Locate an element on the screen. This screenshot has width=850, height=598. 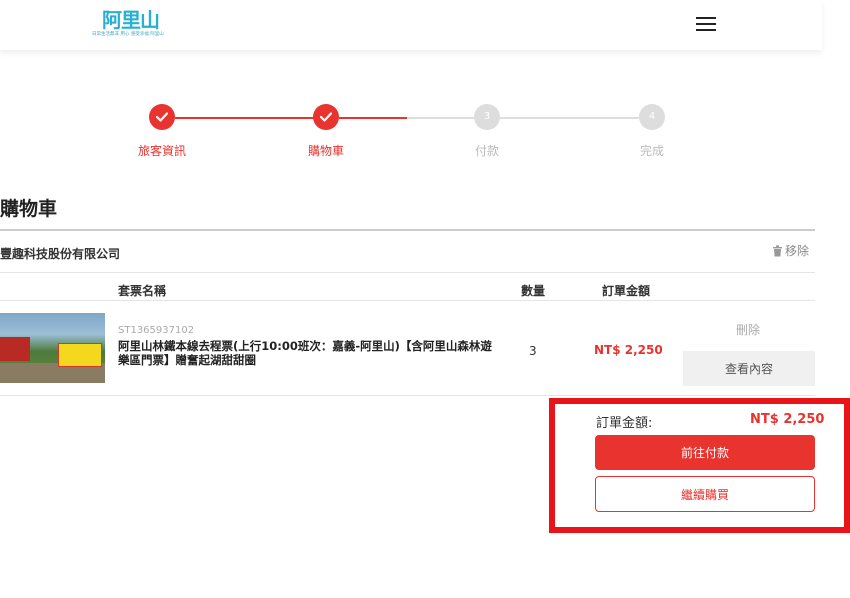
proceed-to-payment-button: 前往付款 is located at coordinates (705, 452).